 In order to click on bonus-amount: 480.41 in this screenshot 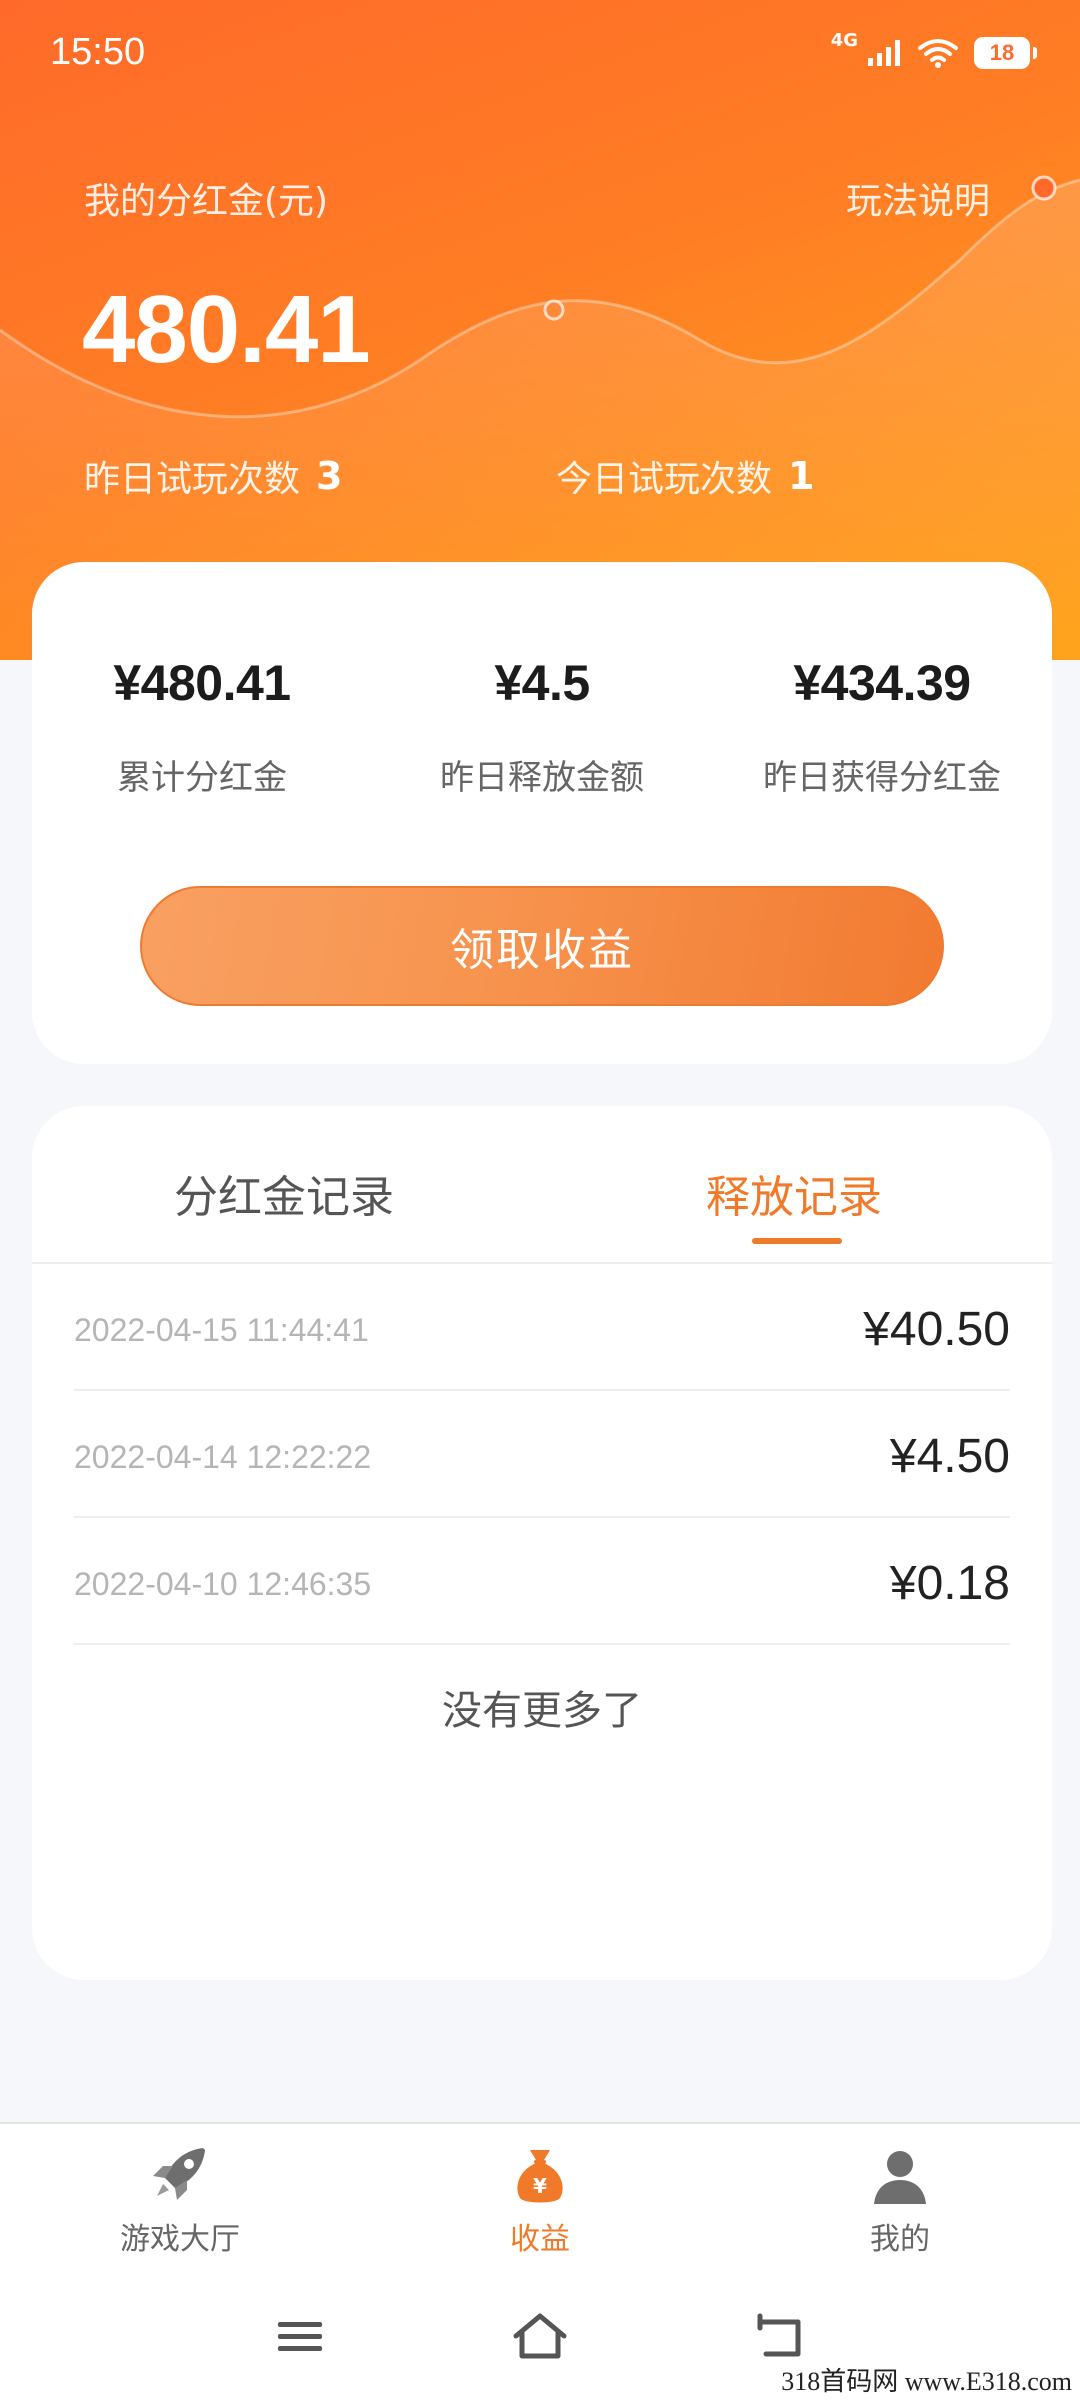, I will do `click(226, 329)`.